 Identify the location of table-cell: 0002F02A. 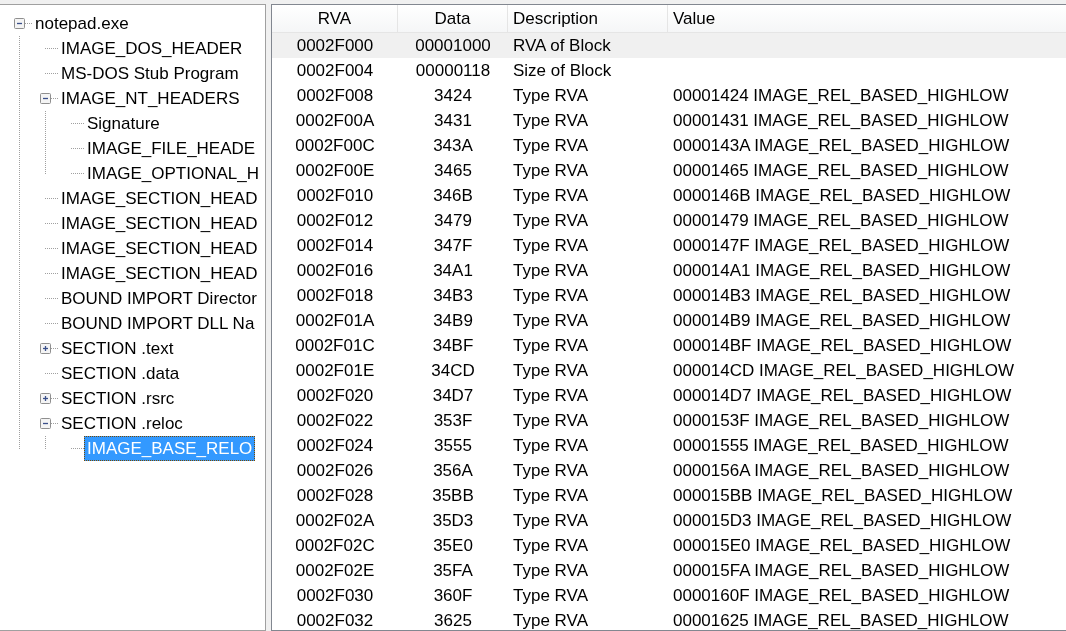
(335, 520).